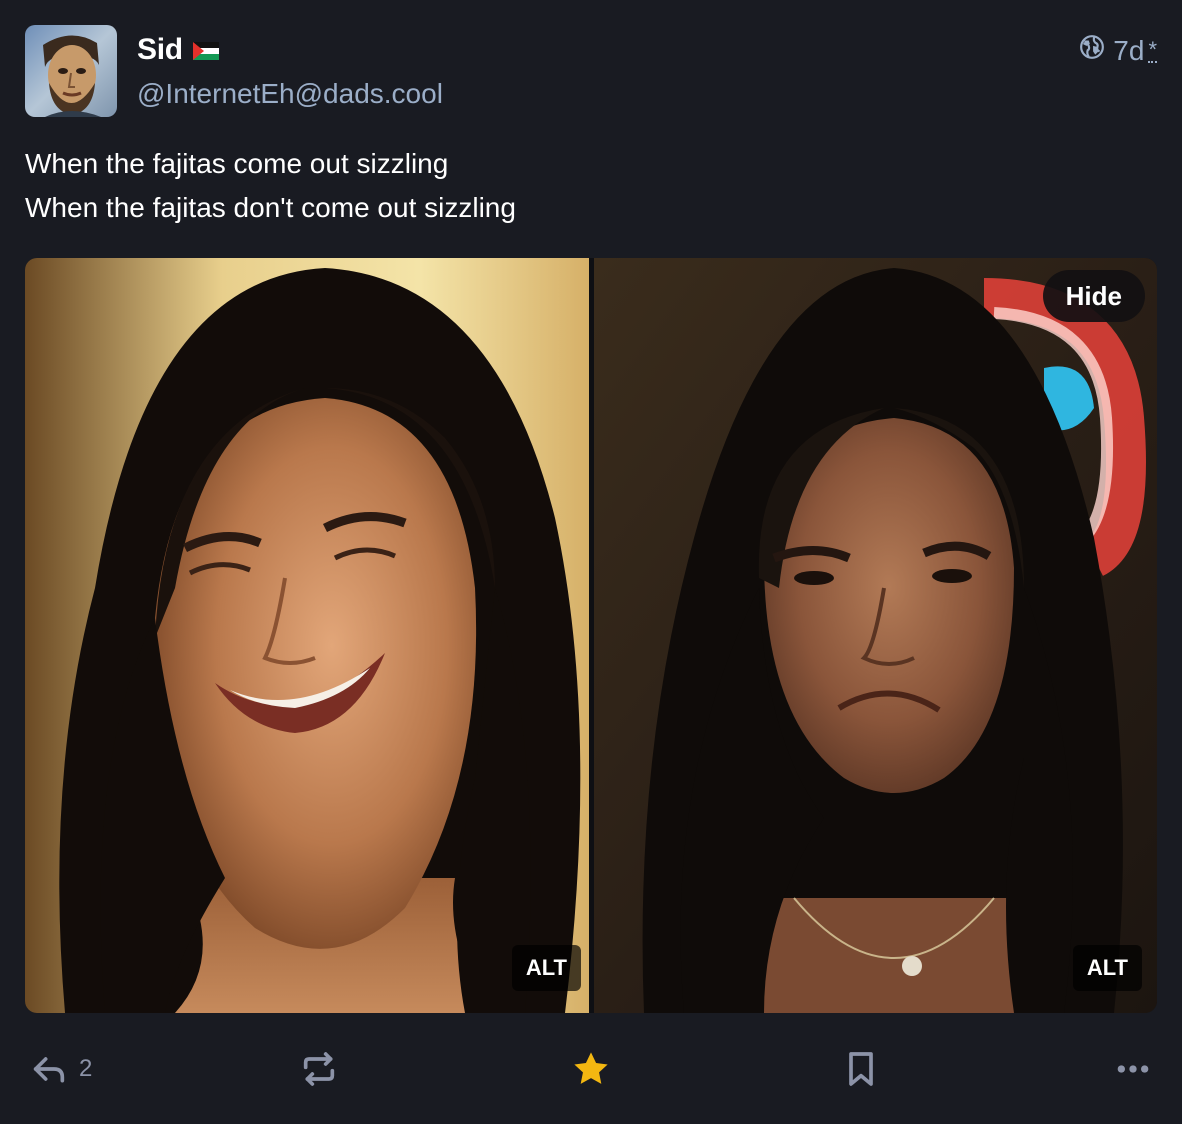 The height and width of the screenshot is (1124, 1182). What do you see at coordinates (205, 51) in the screenshot?
I see `flag-icon` at bounding box center [205, 51].